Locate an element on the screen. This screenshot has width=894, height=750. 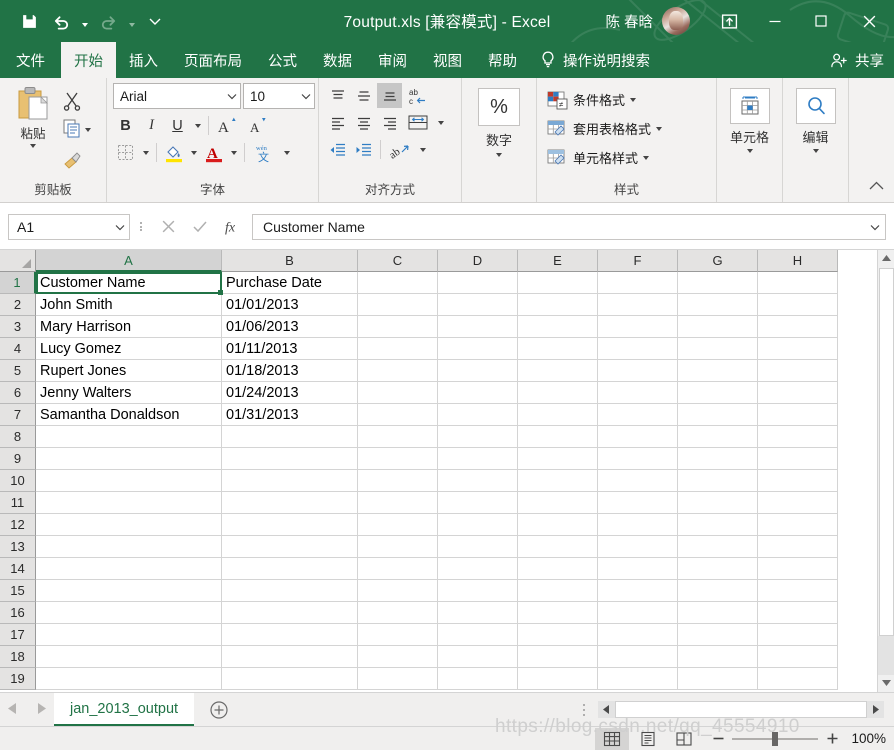
cell-G7 is located at coordinates (718, 415).